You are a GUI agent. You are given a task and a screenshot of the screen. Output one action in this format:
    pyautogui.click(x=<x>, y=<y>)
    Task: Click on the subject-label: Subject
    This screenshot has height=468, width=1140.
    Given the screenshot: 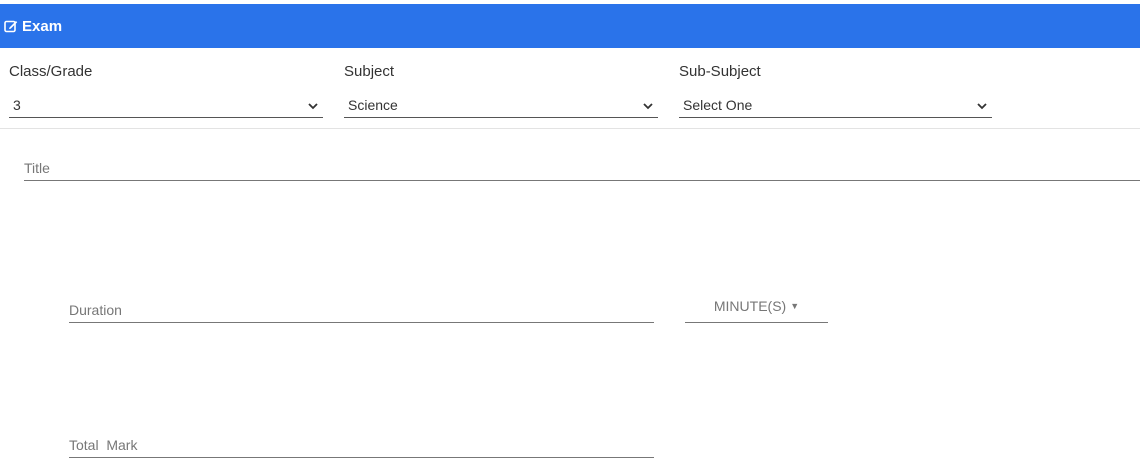 What is the action you would take?
    pyautogui.click(x=369, y=71)
    